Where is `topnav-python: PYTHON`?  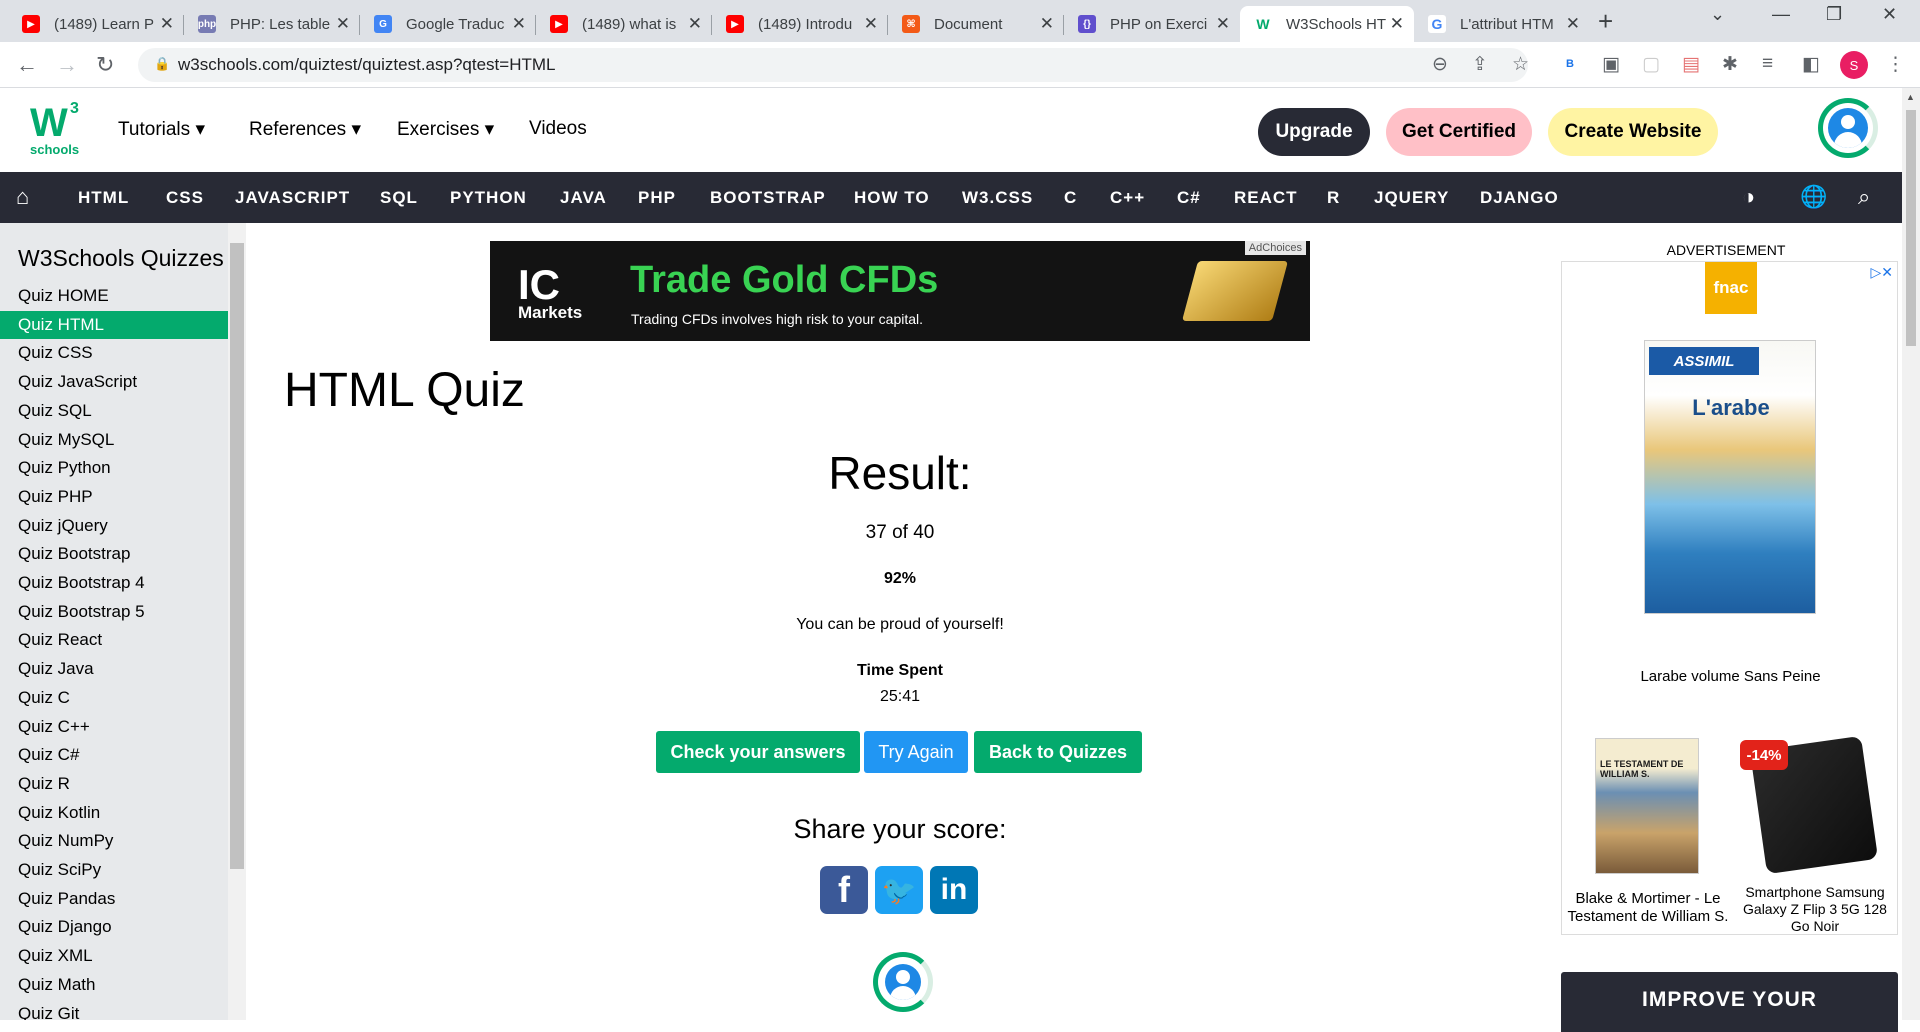
topnav-python: PYTHON is located at coordinates (488, 198).